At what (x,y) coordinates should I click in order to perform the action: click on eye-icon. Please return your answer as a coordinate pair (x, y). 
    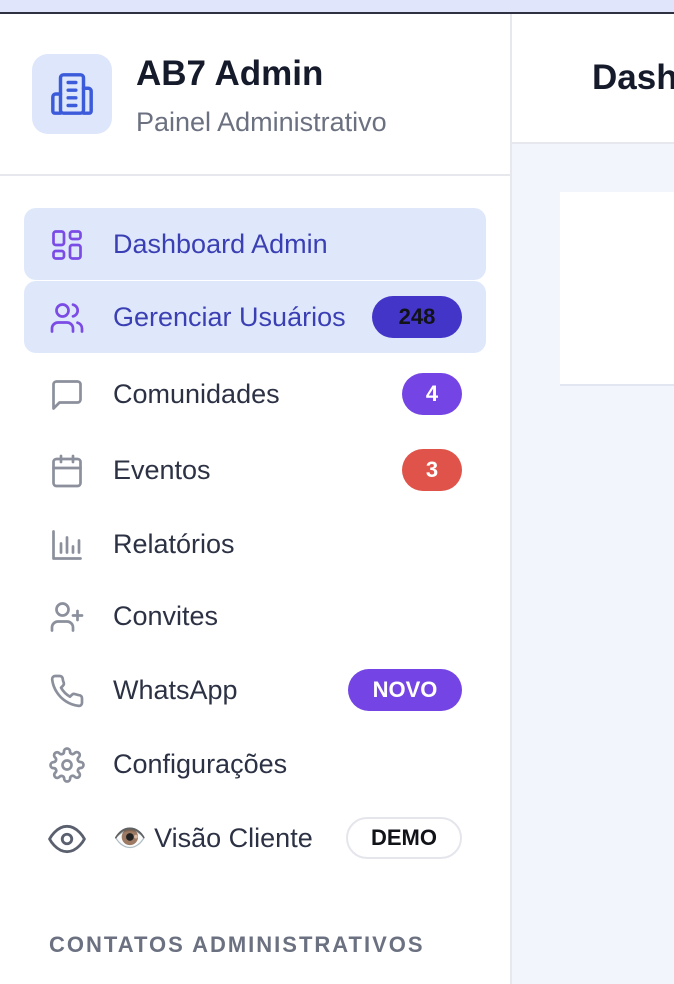
    Looking at the image, I should click on (67, 839).